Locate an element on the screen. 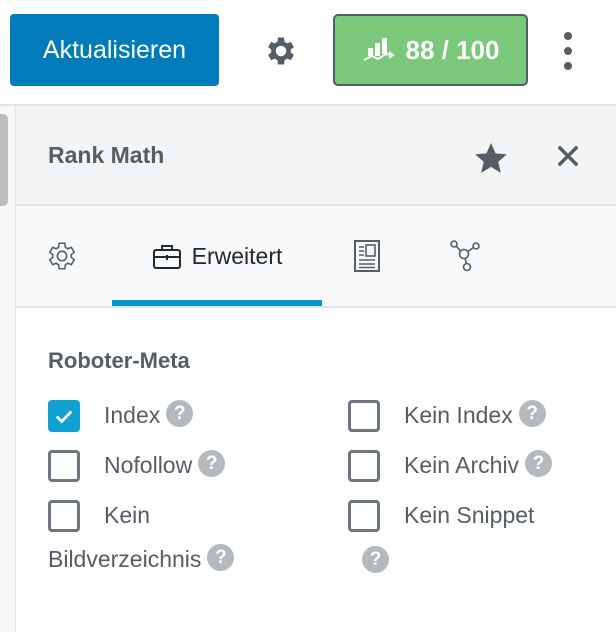 This screenshot has width=616, height=632. robots-option-noimageindex: Kein is located at coordinates (99, 516).